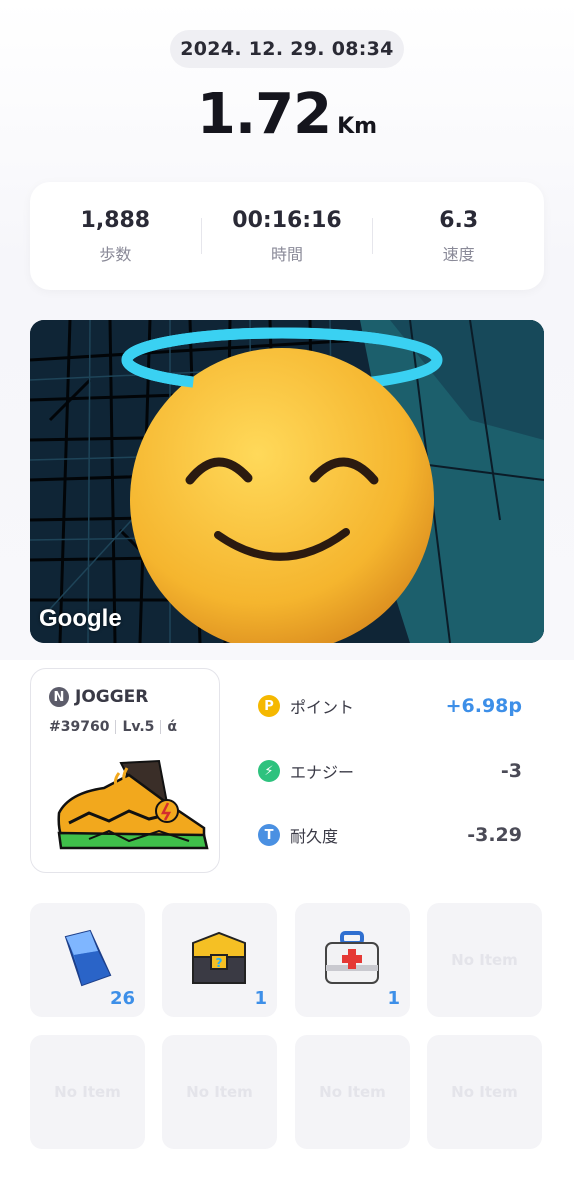 The height and width of the screenshot is (1200, 574). I want to click on stat-time: 00:16:16 時間, so click(287, 236).